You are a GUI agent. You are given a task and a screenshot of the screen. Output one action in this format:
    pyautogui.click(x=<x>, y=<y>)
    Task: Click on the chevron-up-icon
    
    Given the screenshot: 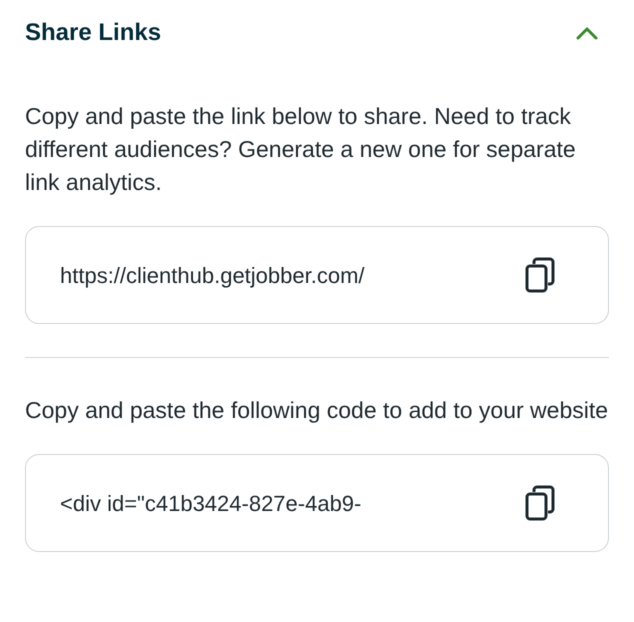 What is the action you would take?
    pyautogui.click(x=587, y=33)
    